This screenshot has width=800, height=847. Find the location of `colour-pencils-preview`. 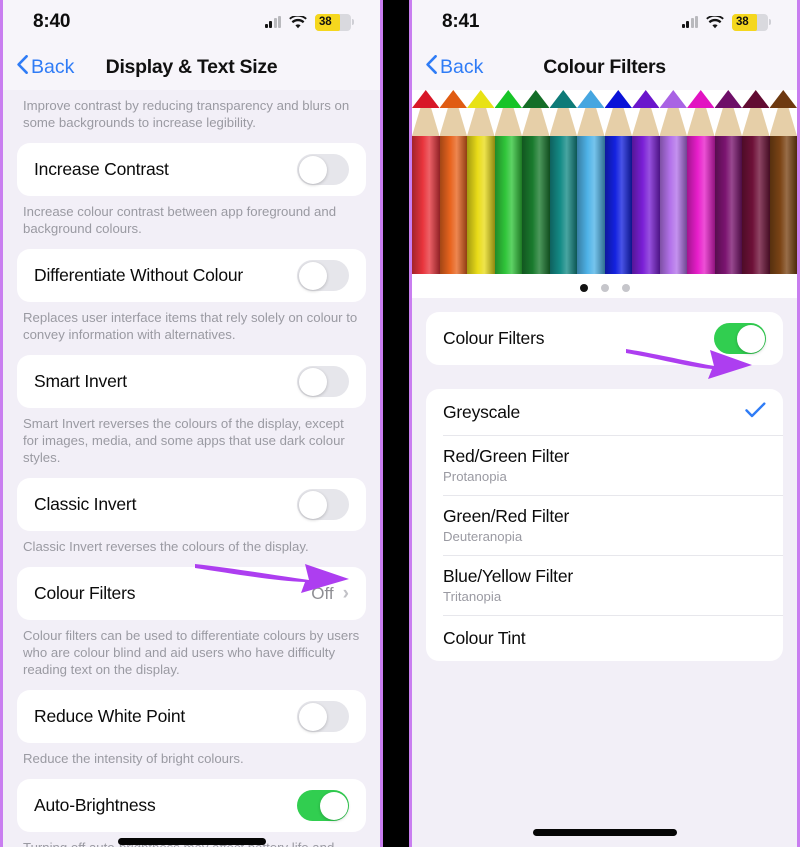

colour-pencils-preview is located at coordinates (604, 194).